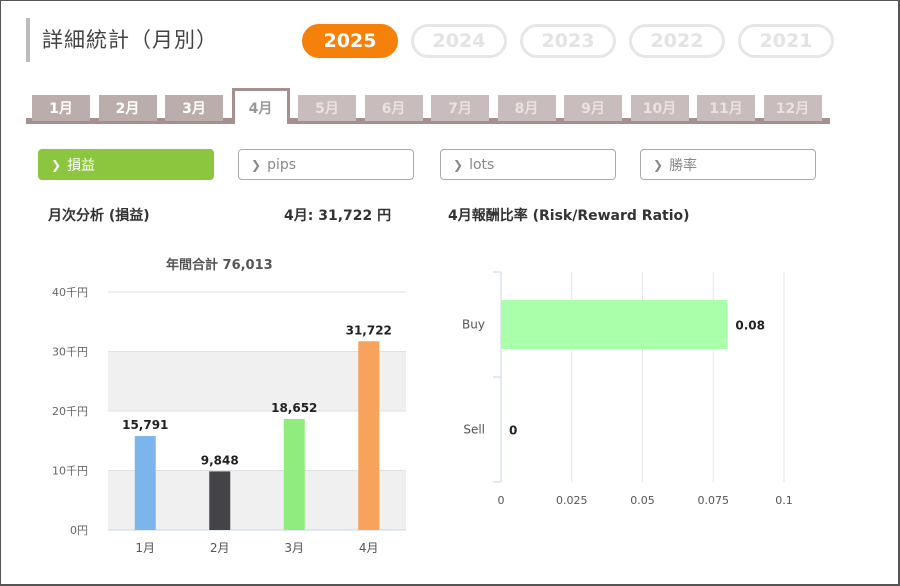 The width and height of the screenshot is (900, 586). I want to click on y-tick-label: 0円, so click(79, 530).